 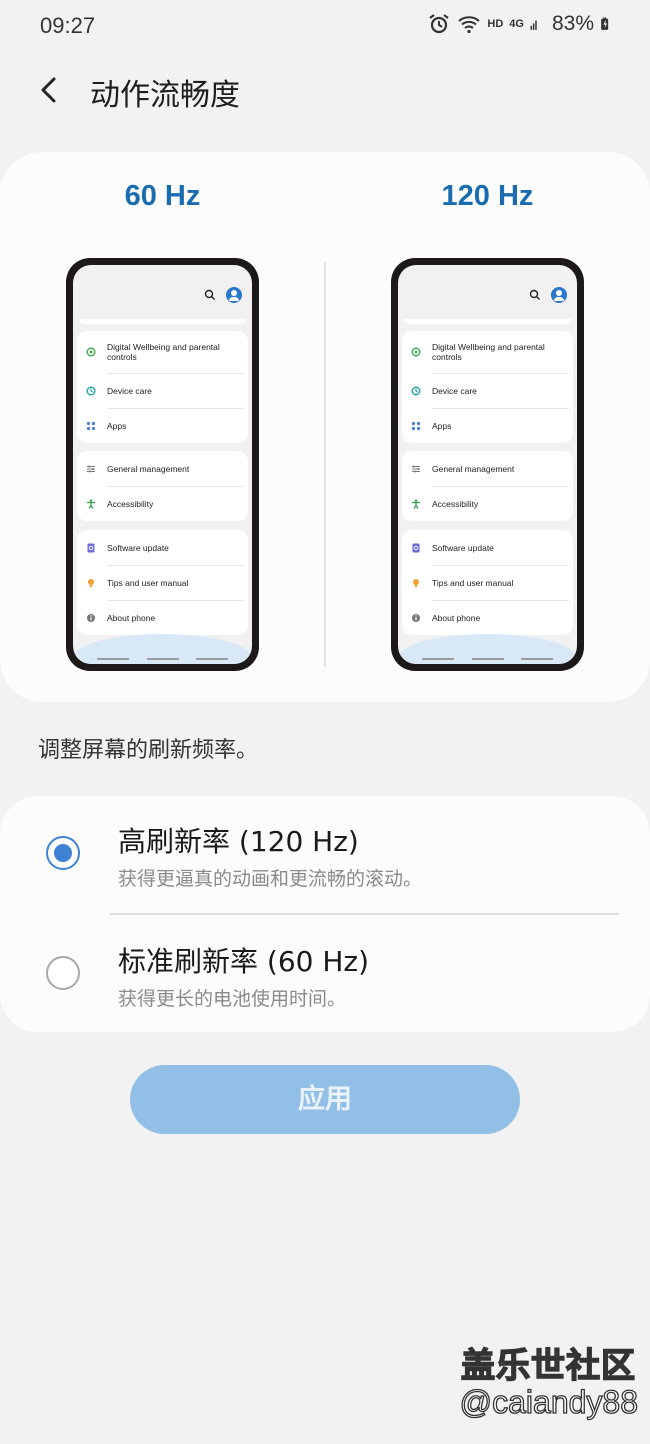 I want to click on radio-button, so click(x=63, y=973).